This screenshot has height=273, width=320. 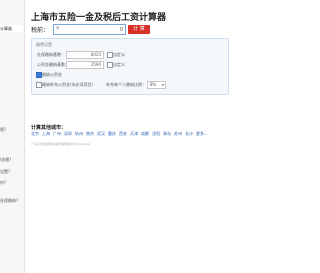 I want to click on sidebar-item-fund: l金缴?, so click(x=5, y=160).